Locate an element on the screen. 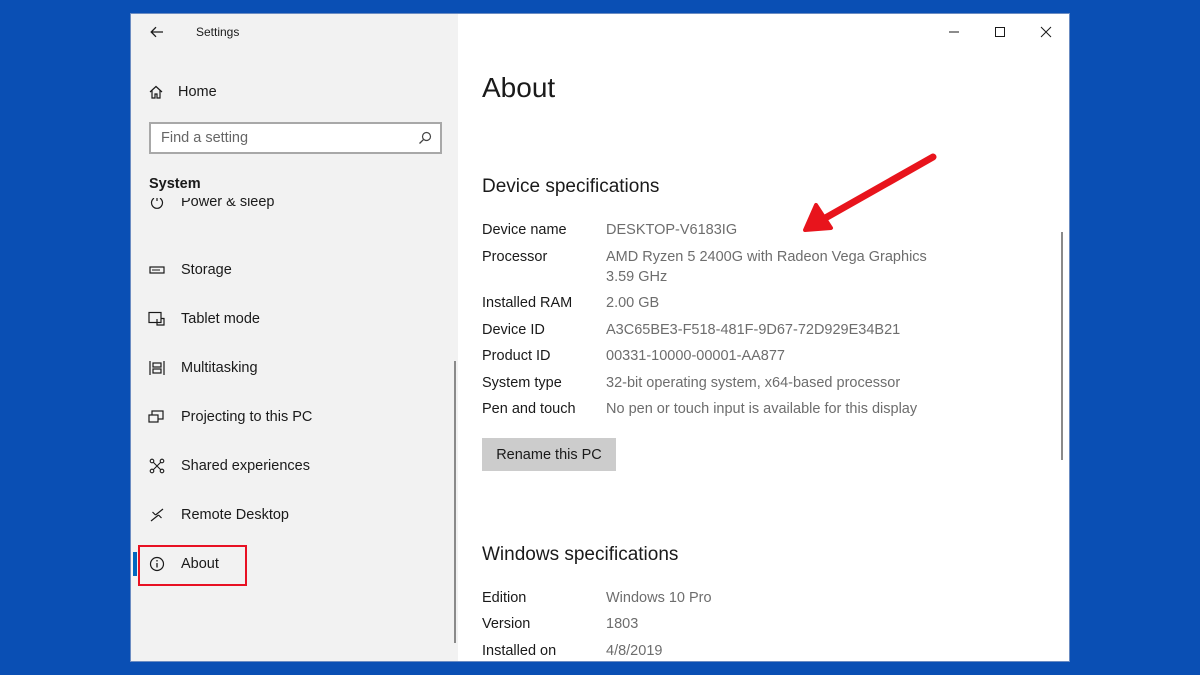 The width and height of the screenshot is (1200, 675). search-box is located at coordinates (295, 138).